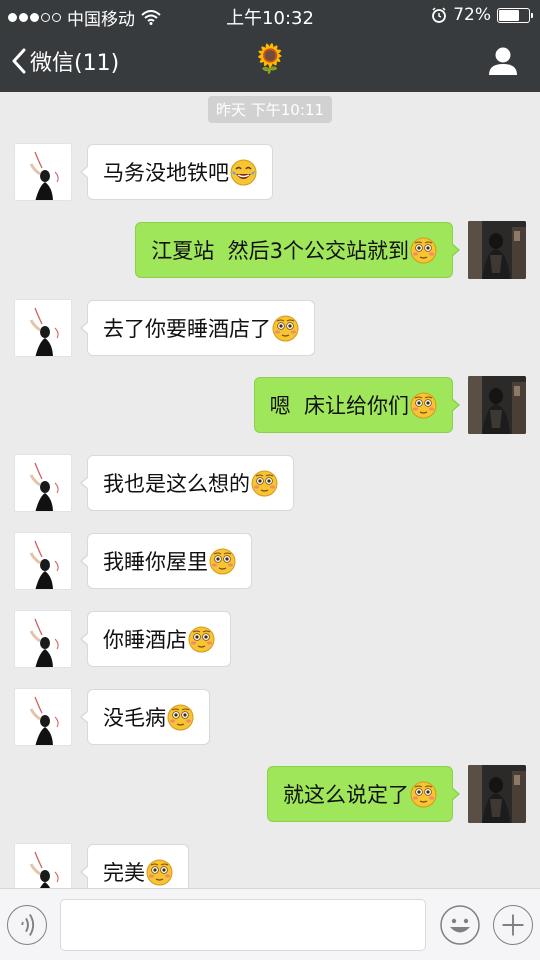 This screenshot has height=960, width=540. I want to click on top-bar: 中国移动 上午10:32 72% 微信(11) 🌻, so click(270, 46).